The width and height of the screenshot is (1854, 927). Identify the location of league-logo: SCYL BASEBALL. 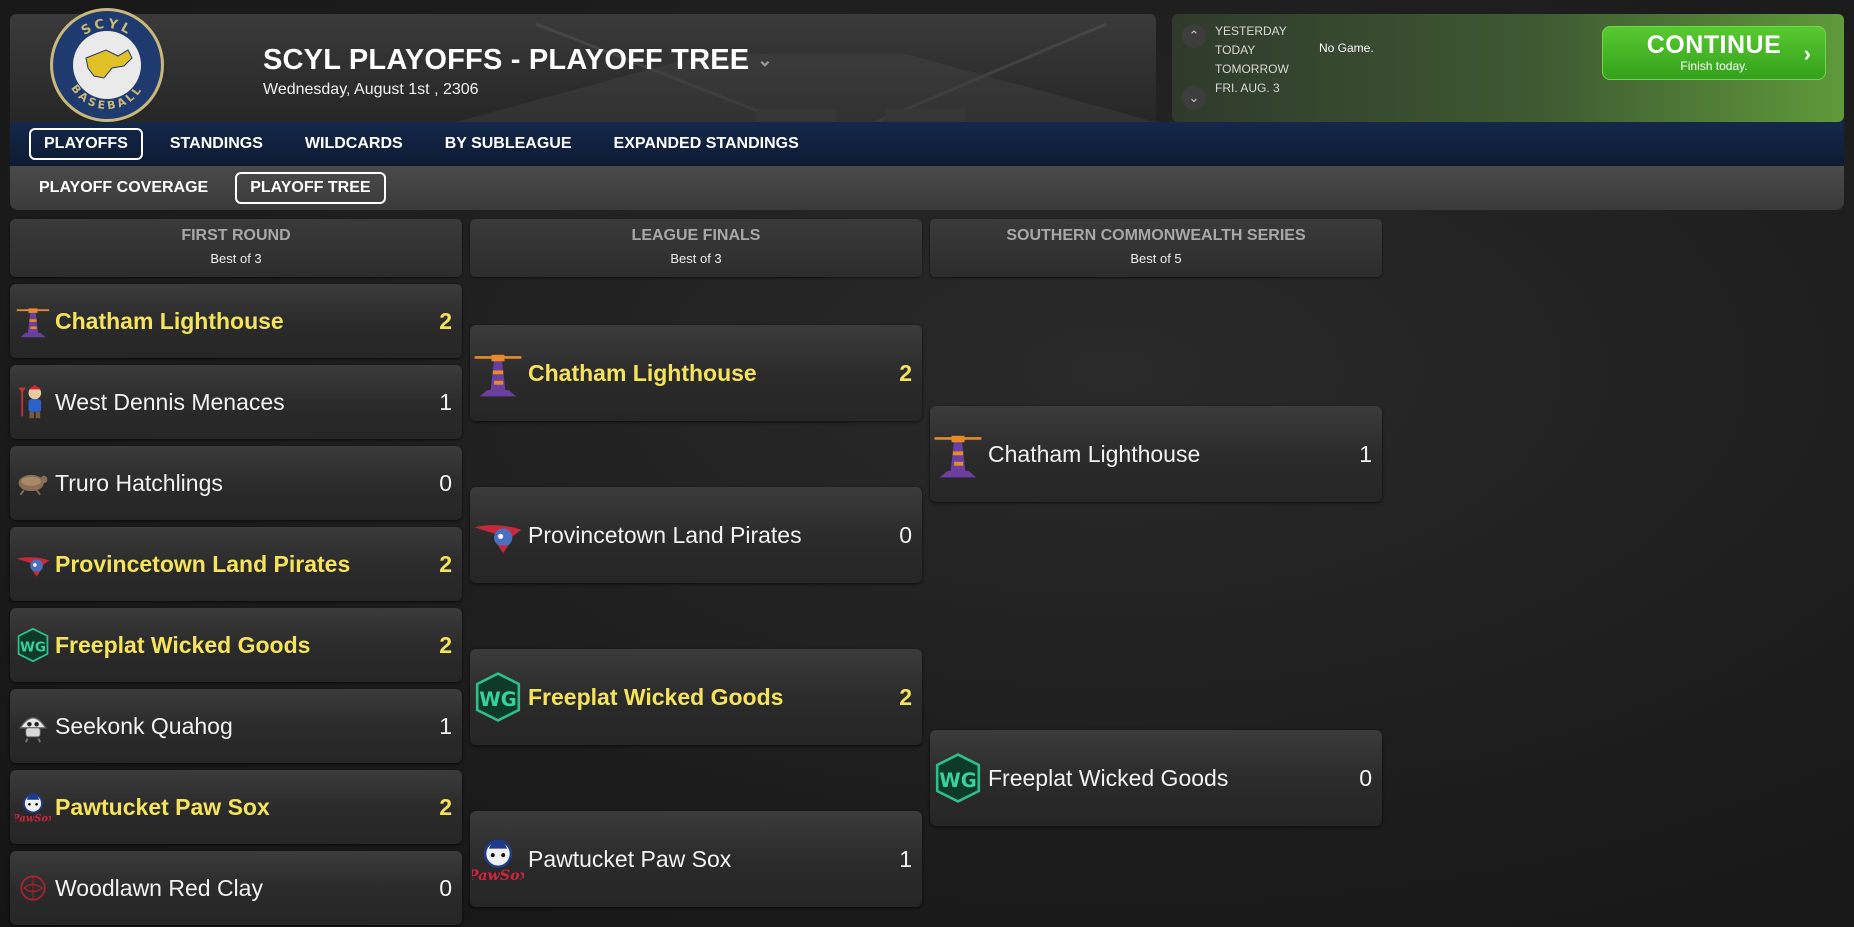
(107, 65).